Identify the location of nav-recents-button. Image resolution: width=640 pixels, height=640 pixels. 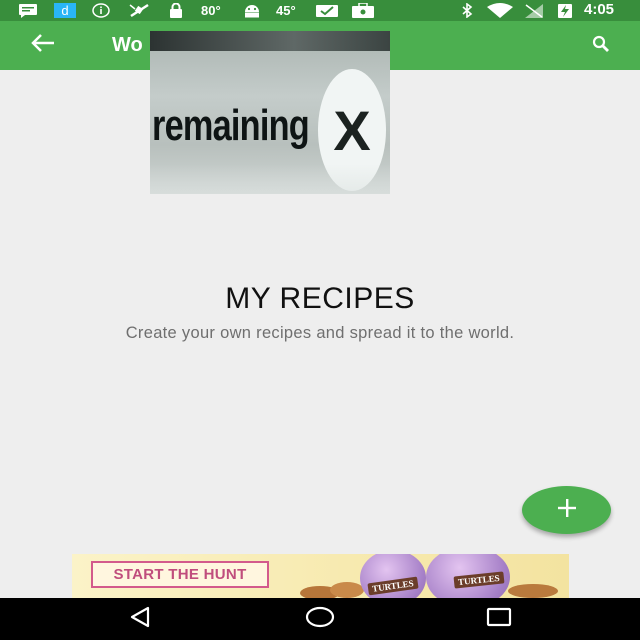
(499, 619).